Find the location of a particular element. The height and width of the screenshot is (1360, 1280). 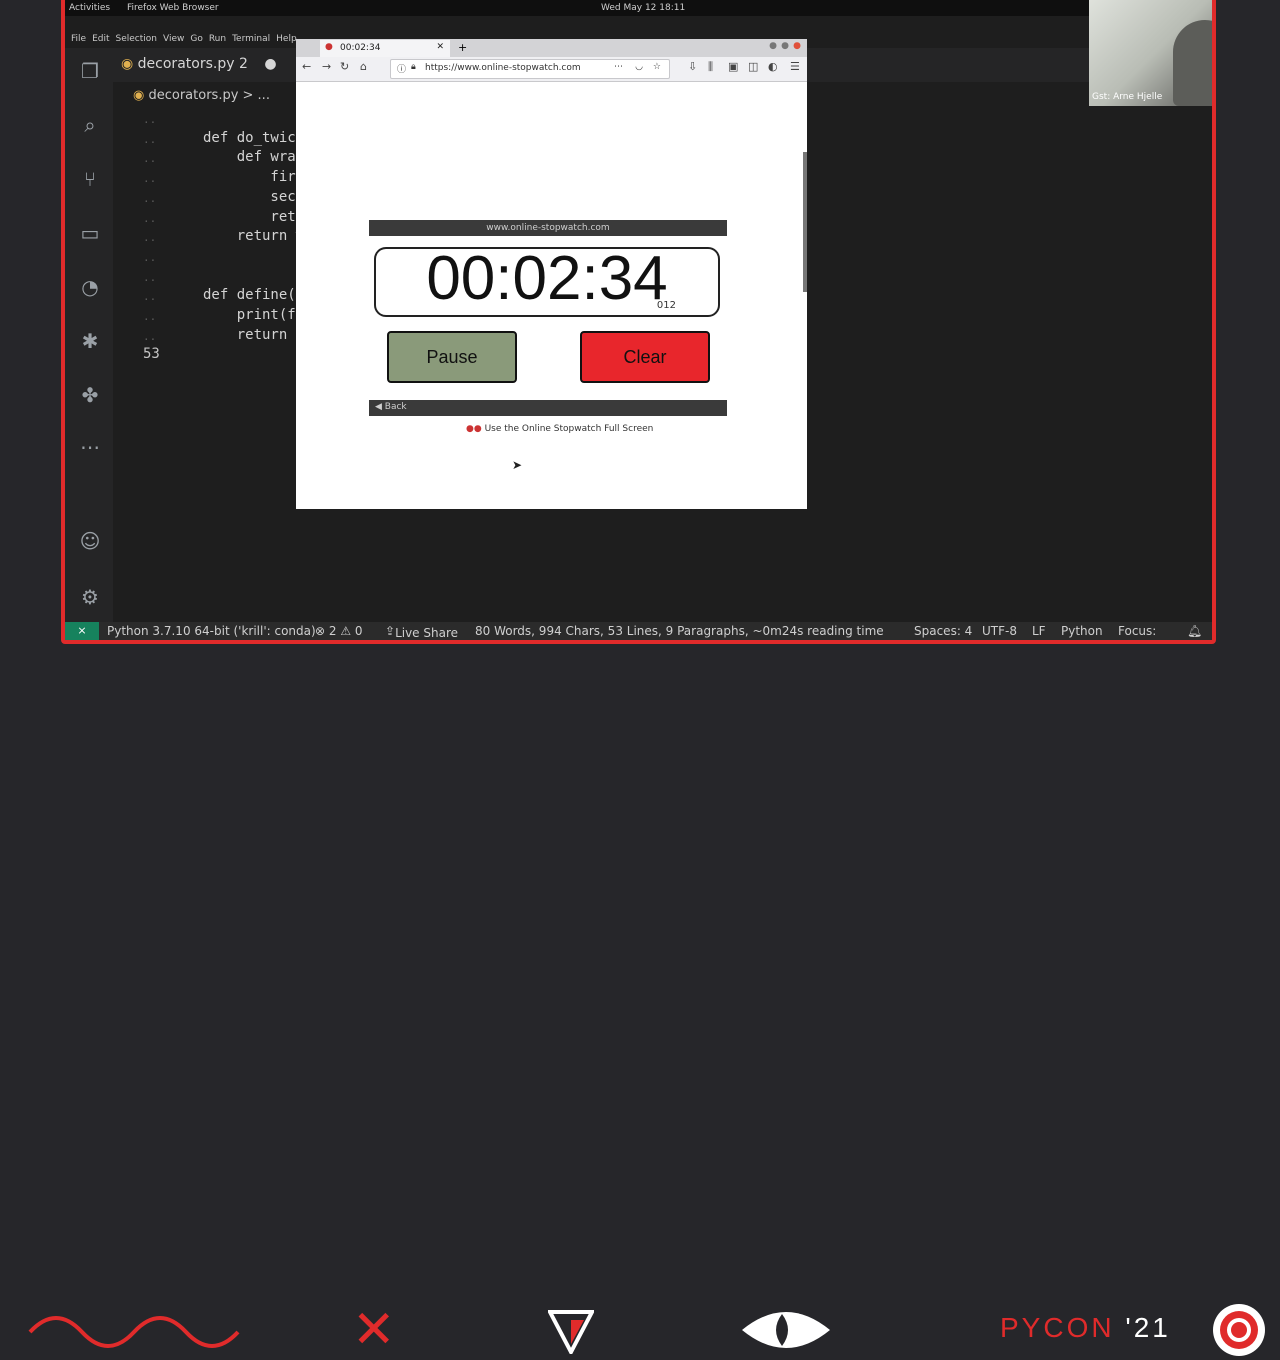

hamburger-menu-icon: ☰ is located at coordinates (795, 66).